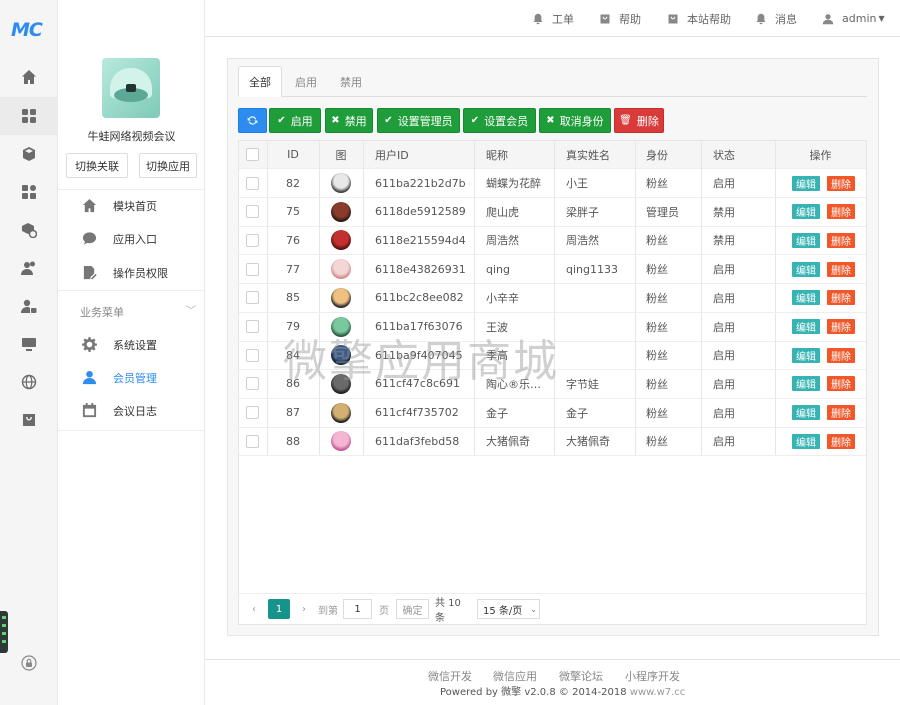 The width and height of the screenshot is (900, 705). What do you see at coordinates (357, 609) in the screenshot?
I see `goto-page-input: 1` at bounding box center [357, 609].